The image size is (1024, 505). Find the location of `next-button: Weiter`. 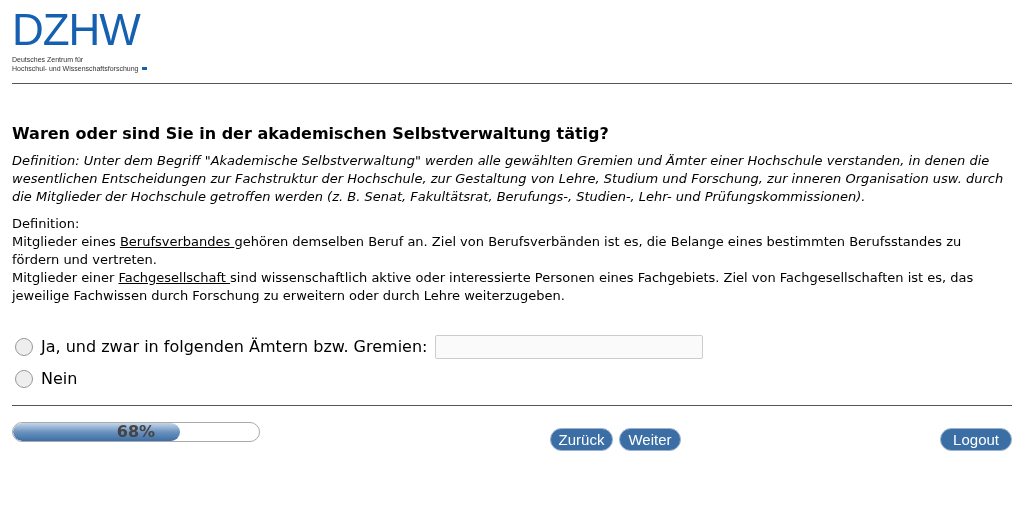

next-button: Weiter is located at coordinates (650, 439).